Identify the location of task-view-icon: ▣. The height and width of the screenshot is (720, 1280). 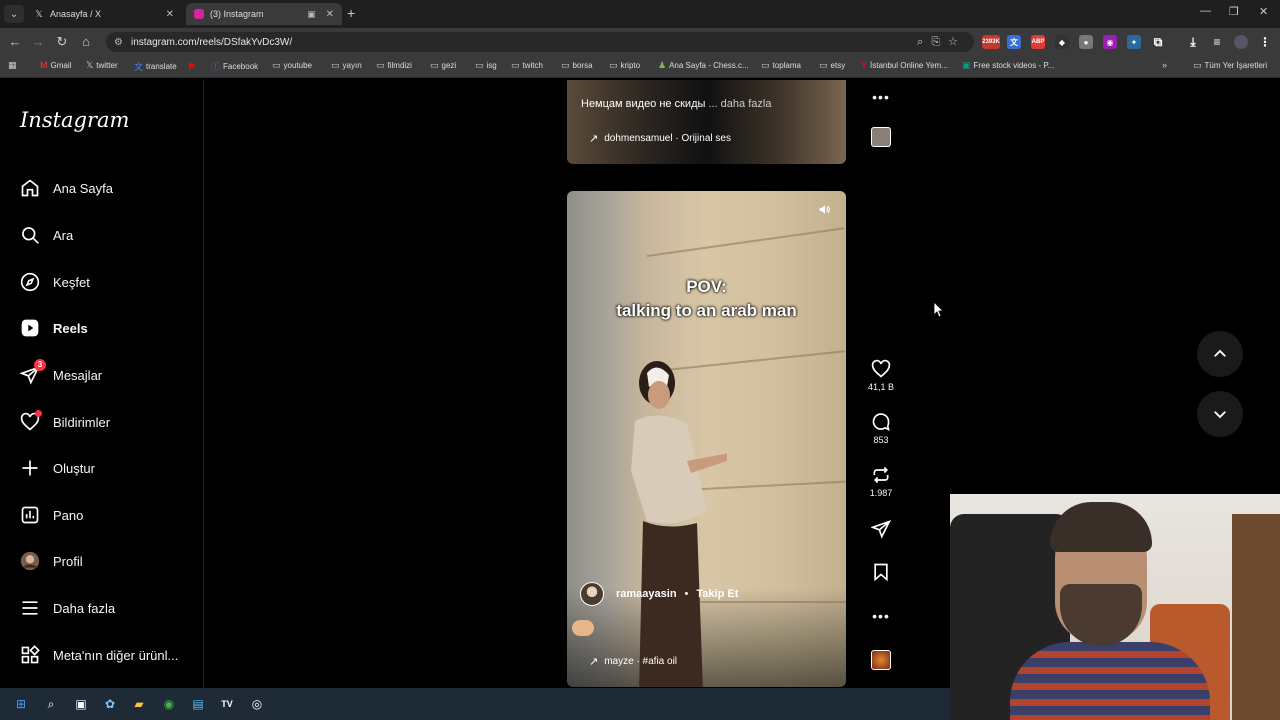
(81, 704).